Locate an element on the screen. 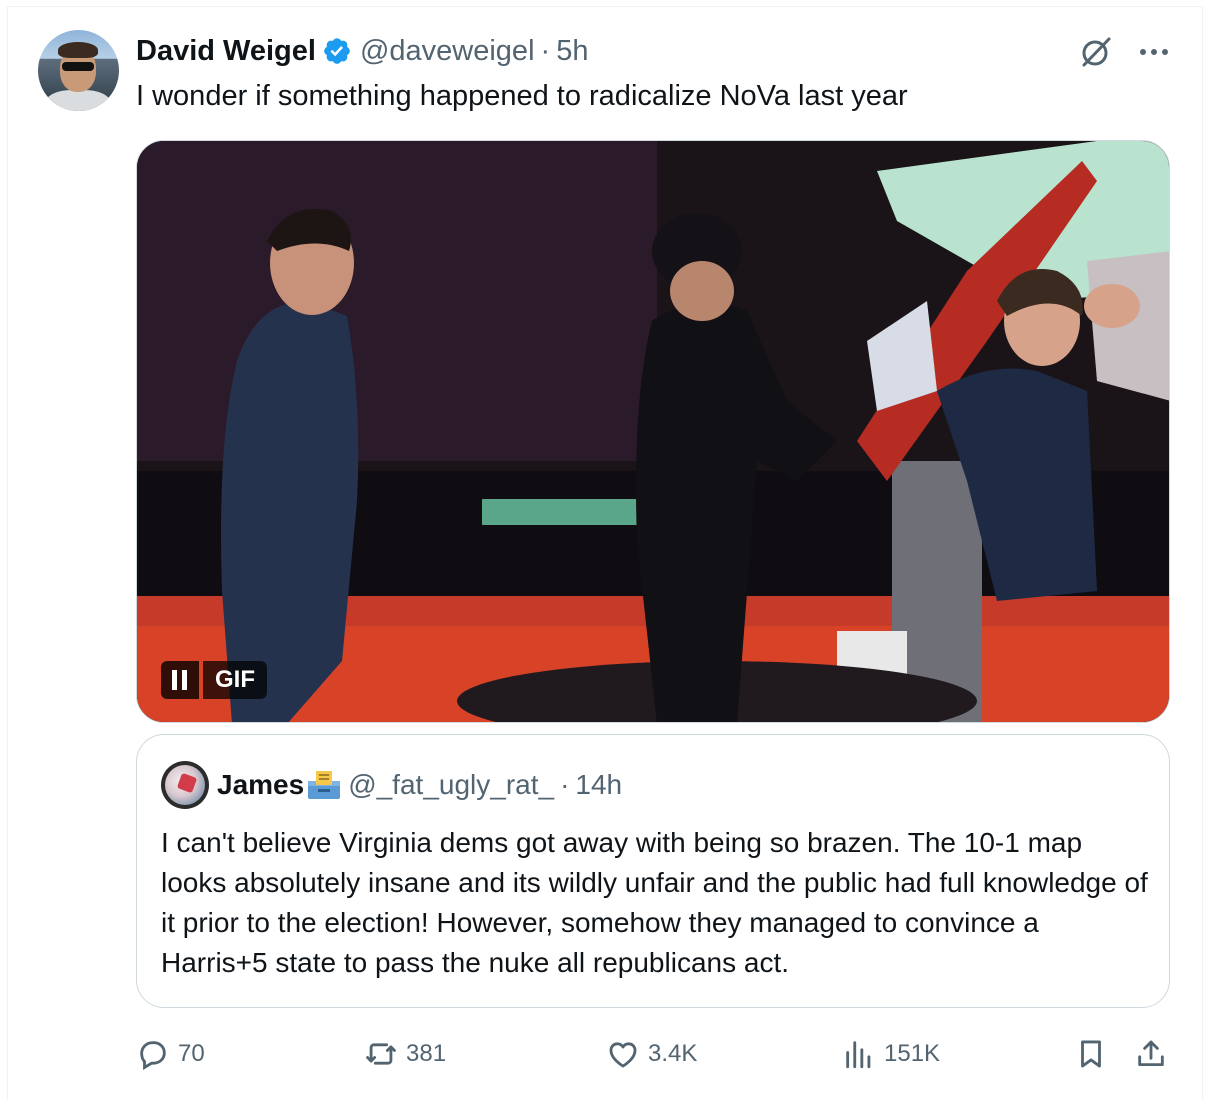  pause-icon is located at coordinates (179, 680).